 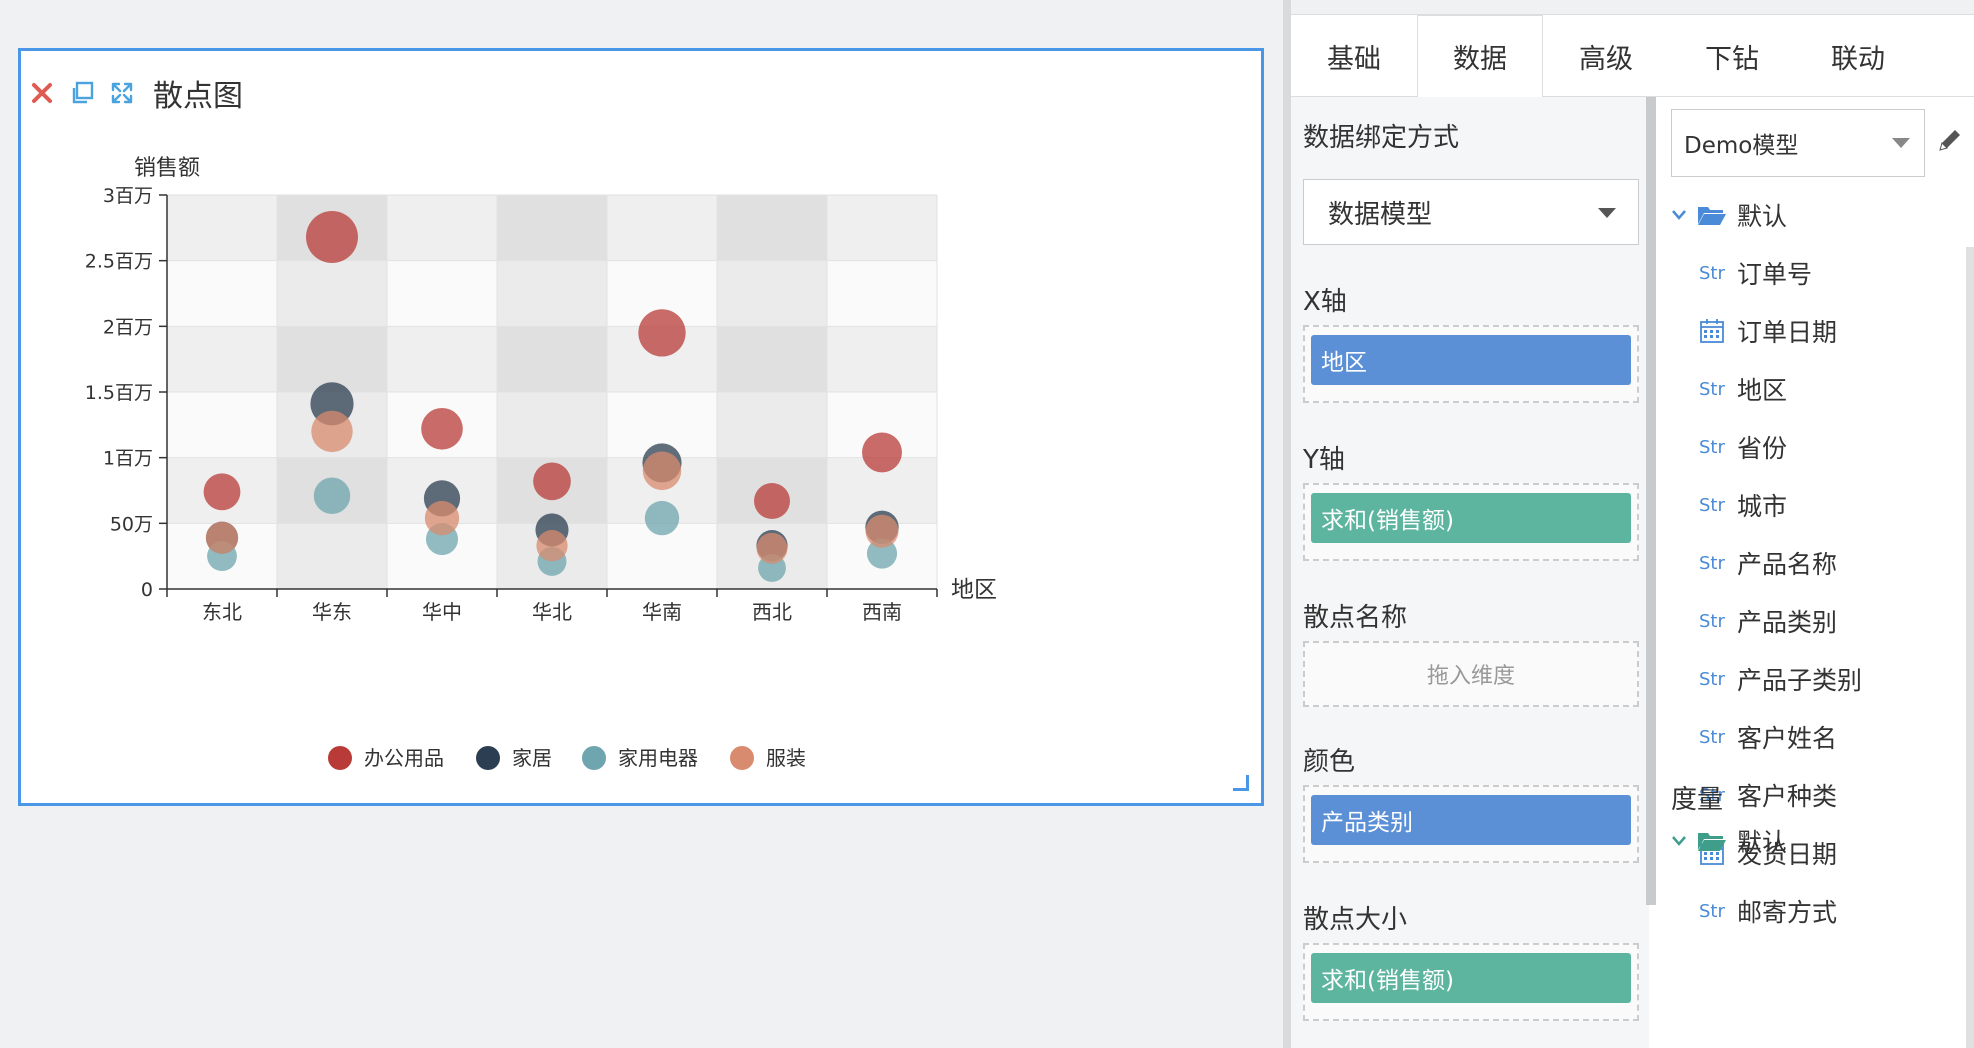 I want to click on dimension-item-label: 订单号, so click(x=1775, y=274).